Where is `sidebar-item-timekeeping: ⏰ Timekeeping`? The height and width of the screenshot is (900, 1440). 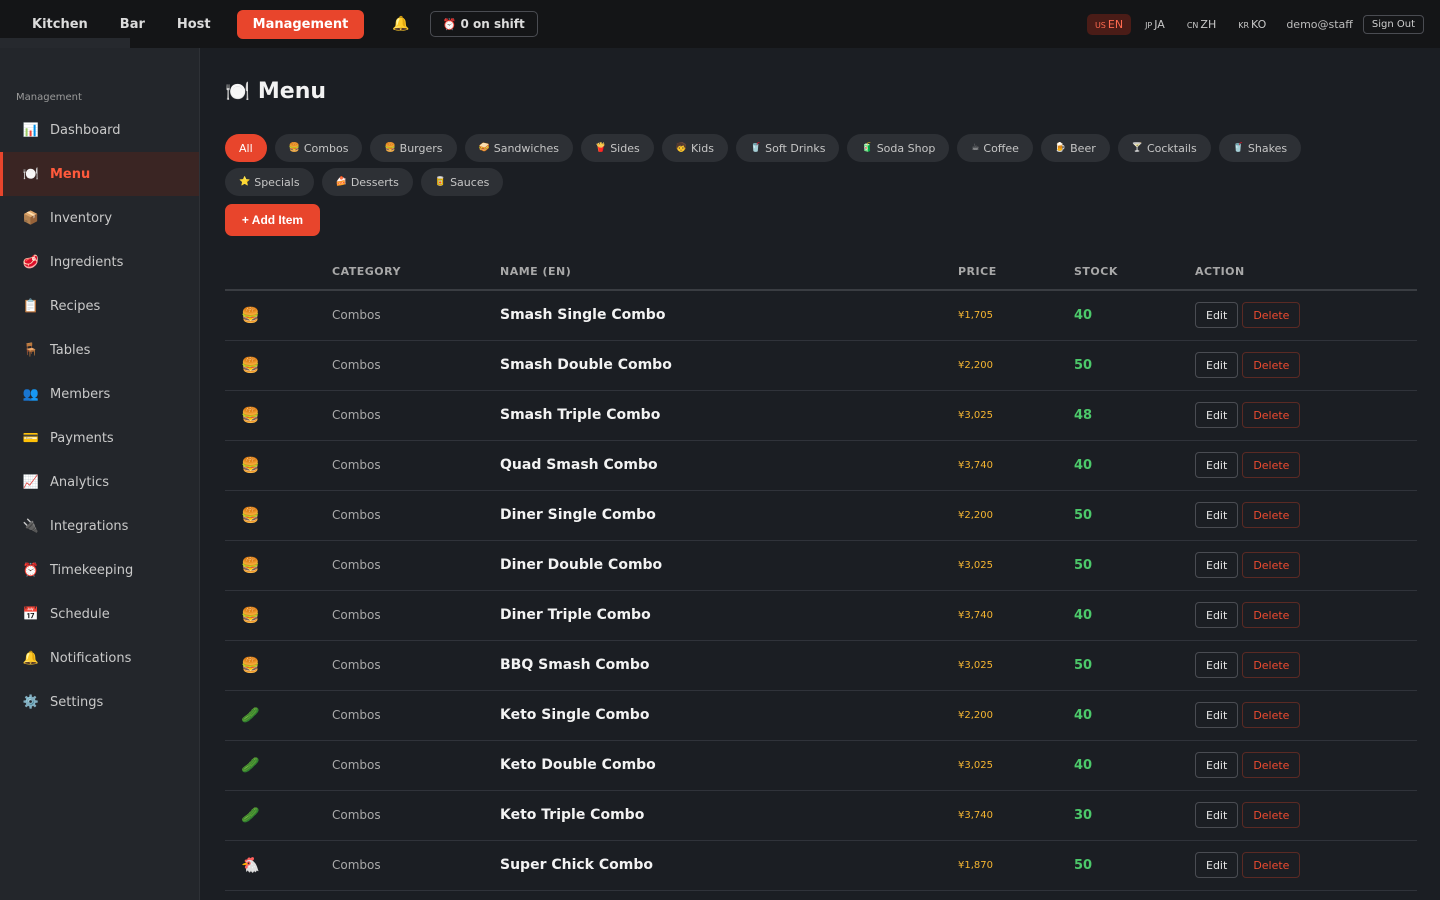
sidebar-item-timekeeping: ⏰ Timekeeping is located at coordinates (99, 570).